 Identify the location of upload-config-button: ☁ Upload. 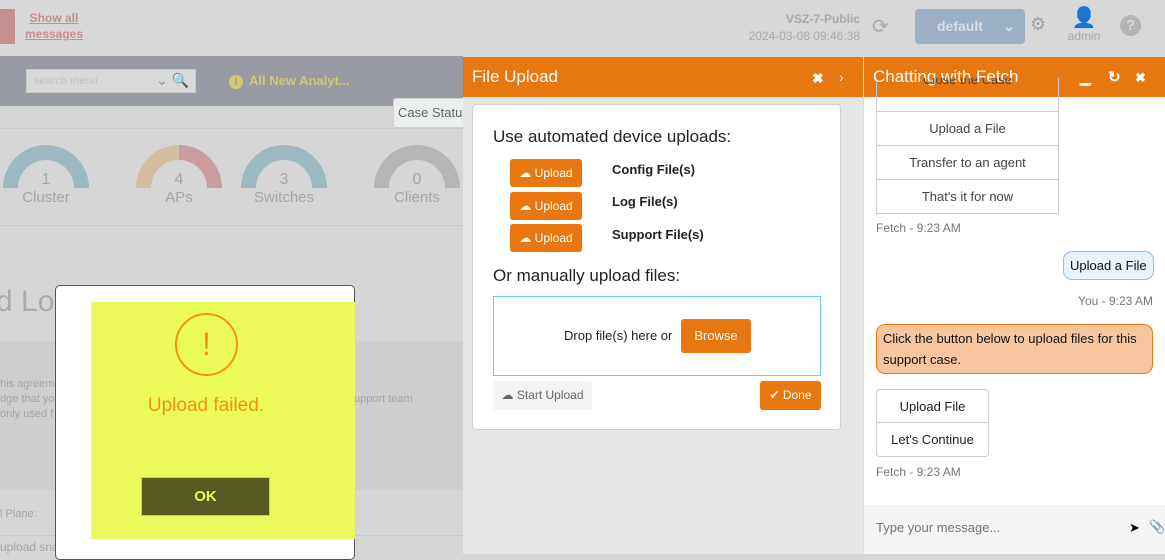
(546, 173).